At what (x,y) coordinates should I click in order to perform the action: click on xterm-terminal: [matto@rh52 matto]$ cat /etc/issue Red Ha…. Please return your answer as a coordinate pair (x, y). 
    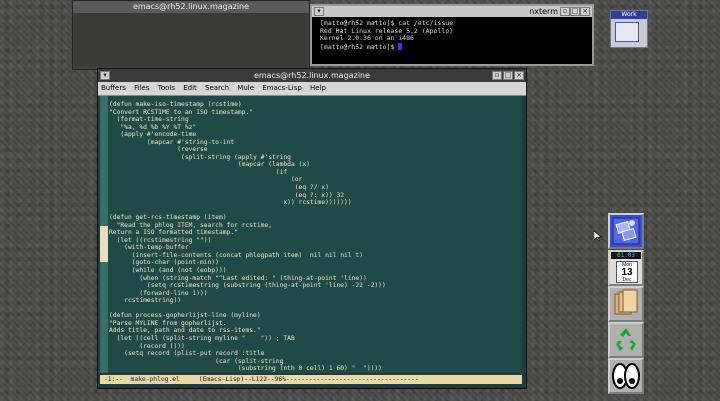
    Looking at the image, I should click on (455, 40).